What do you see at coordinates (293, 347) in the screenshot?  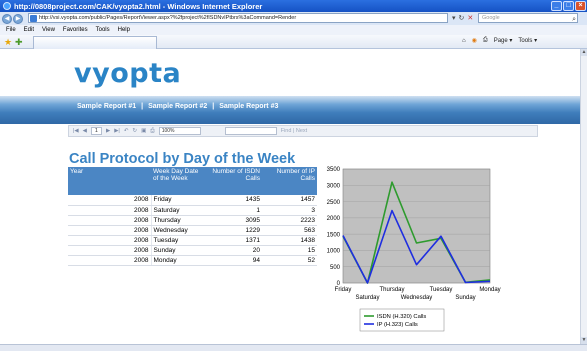 I see `status-bar` at bounding box center [293, 347].